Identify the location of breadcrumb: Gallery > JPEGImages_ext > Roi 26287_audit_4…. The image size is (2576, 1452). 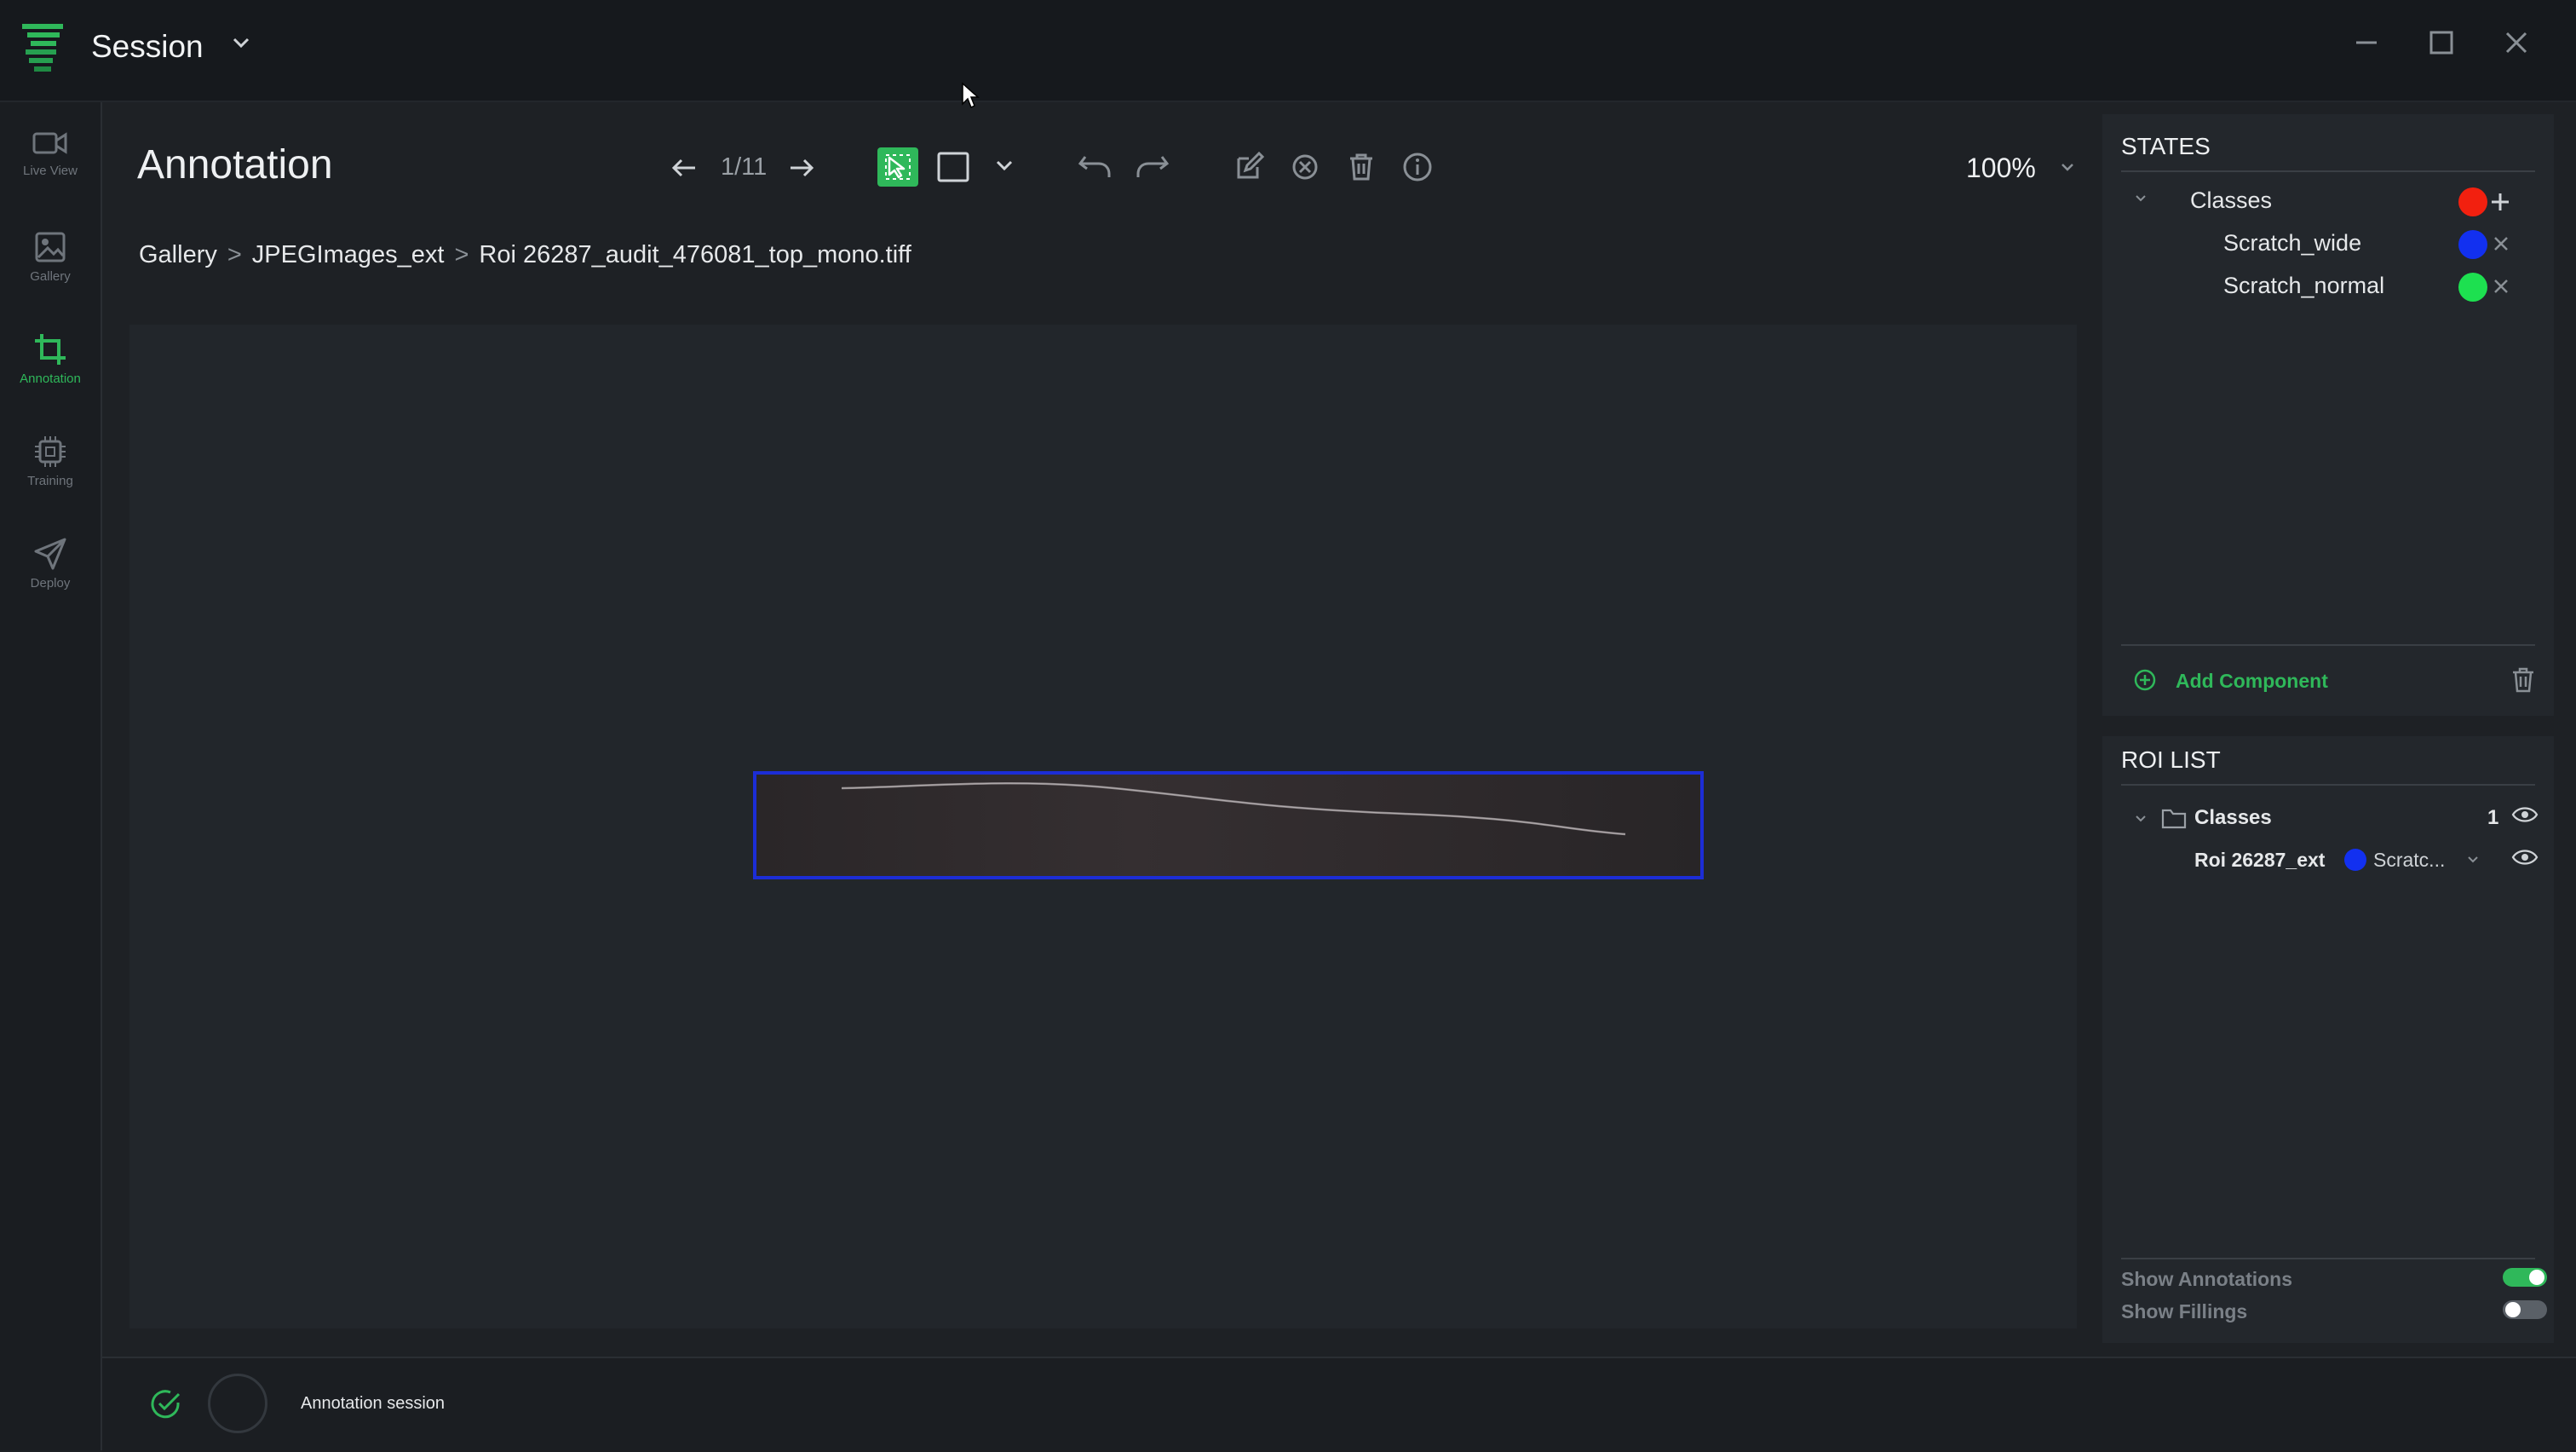
(525, 255).